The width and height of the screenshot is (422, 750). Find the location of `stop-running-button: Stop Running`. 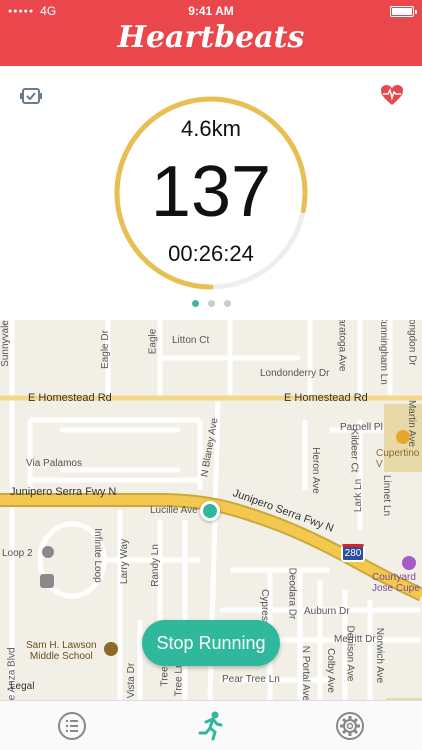

stop-running-button: Stop Running is located at coordinates (211, 643).